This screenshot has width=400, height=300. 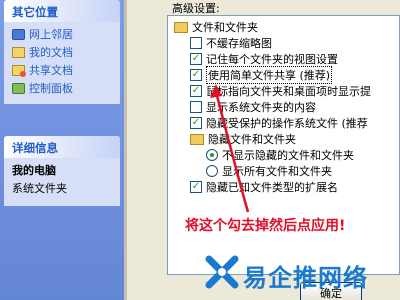 I want to click on link-network-places: 网上邻居, so click(x=63, y=34).